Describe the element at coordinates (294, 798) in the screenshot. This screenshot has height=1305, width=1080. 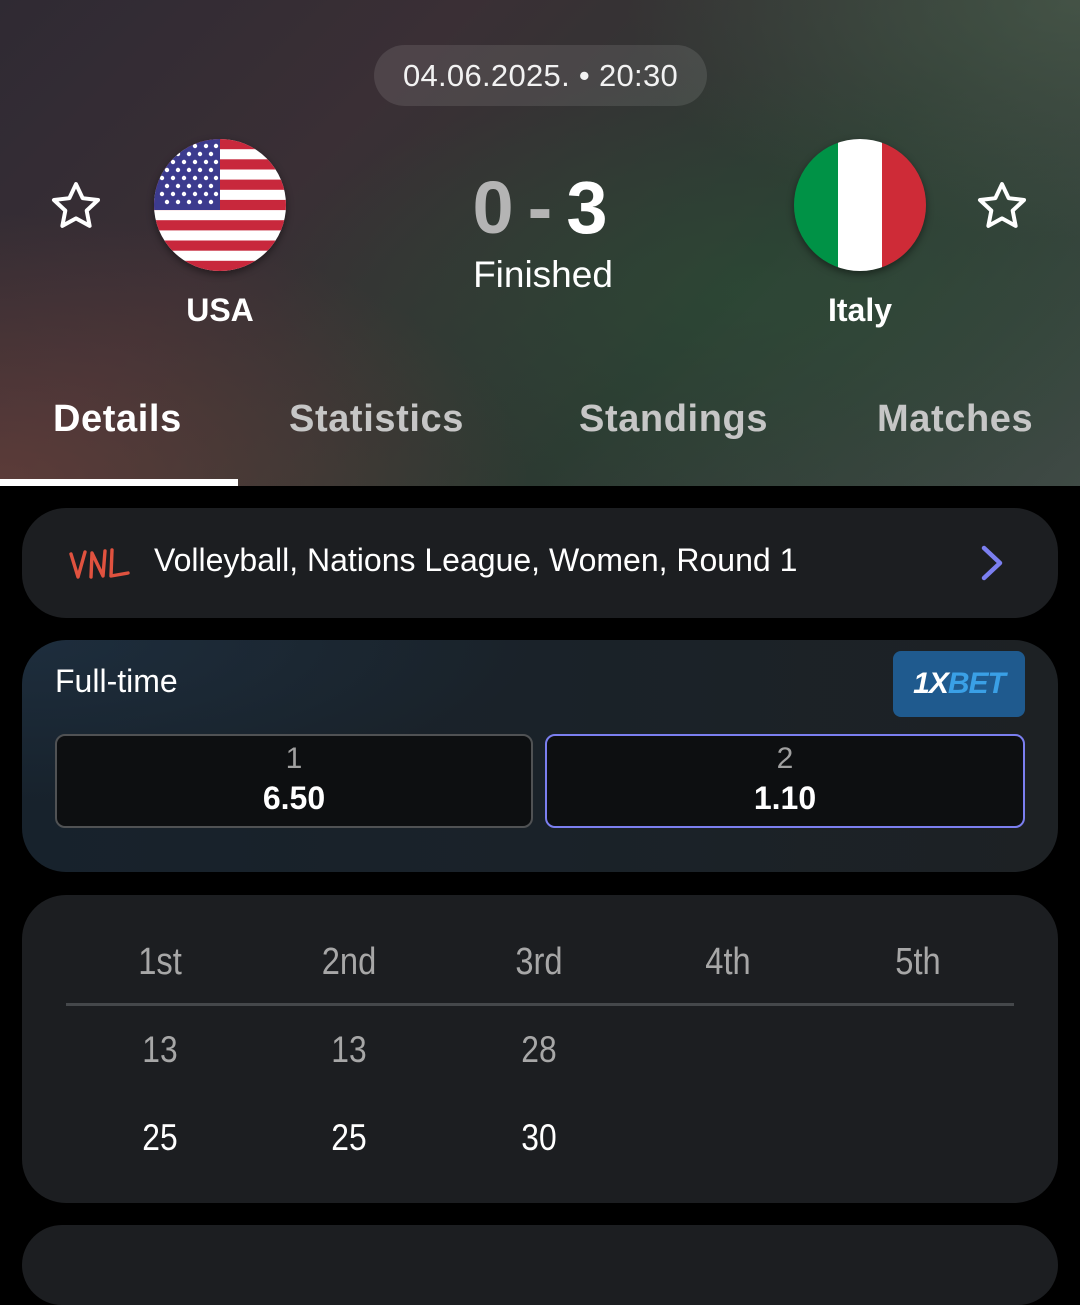
I see `odd-value: 6.50` at that location.